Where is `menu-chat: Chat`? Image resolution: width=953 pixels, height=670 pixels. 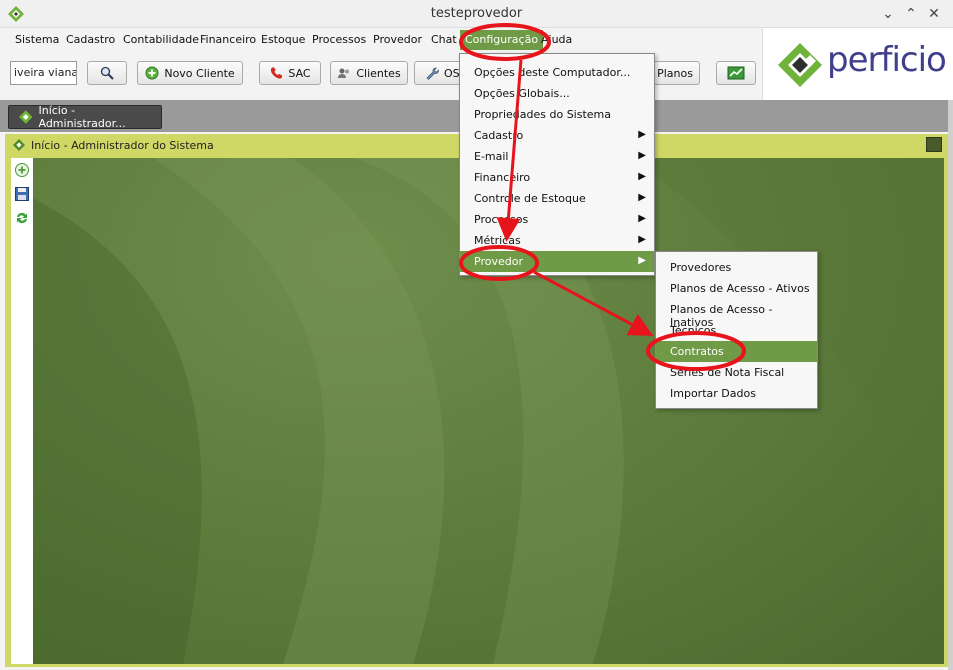 menu-chat: Chat is located at coordinates (444, 39).